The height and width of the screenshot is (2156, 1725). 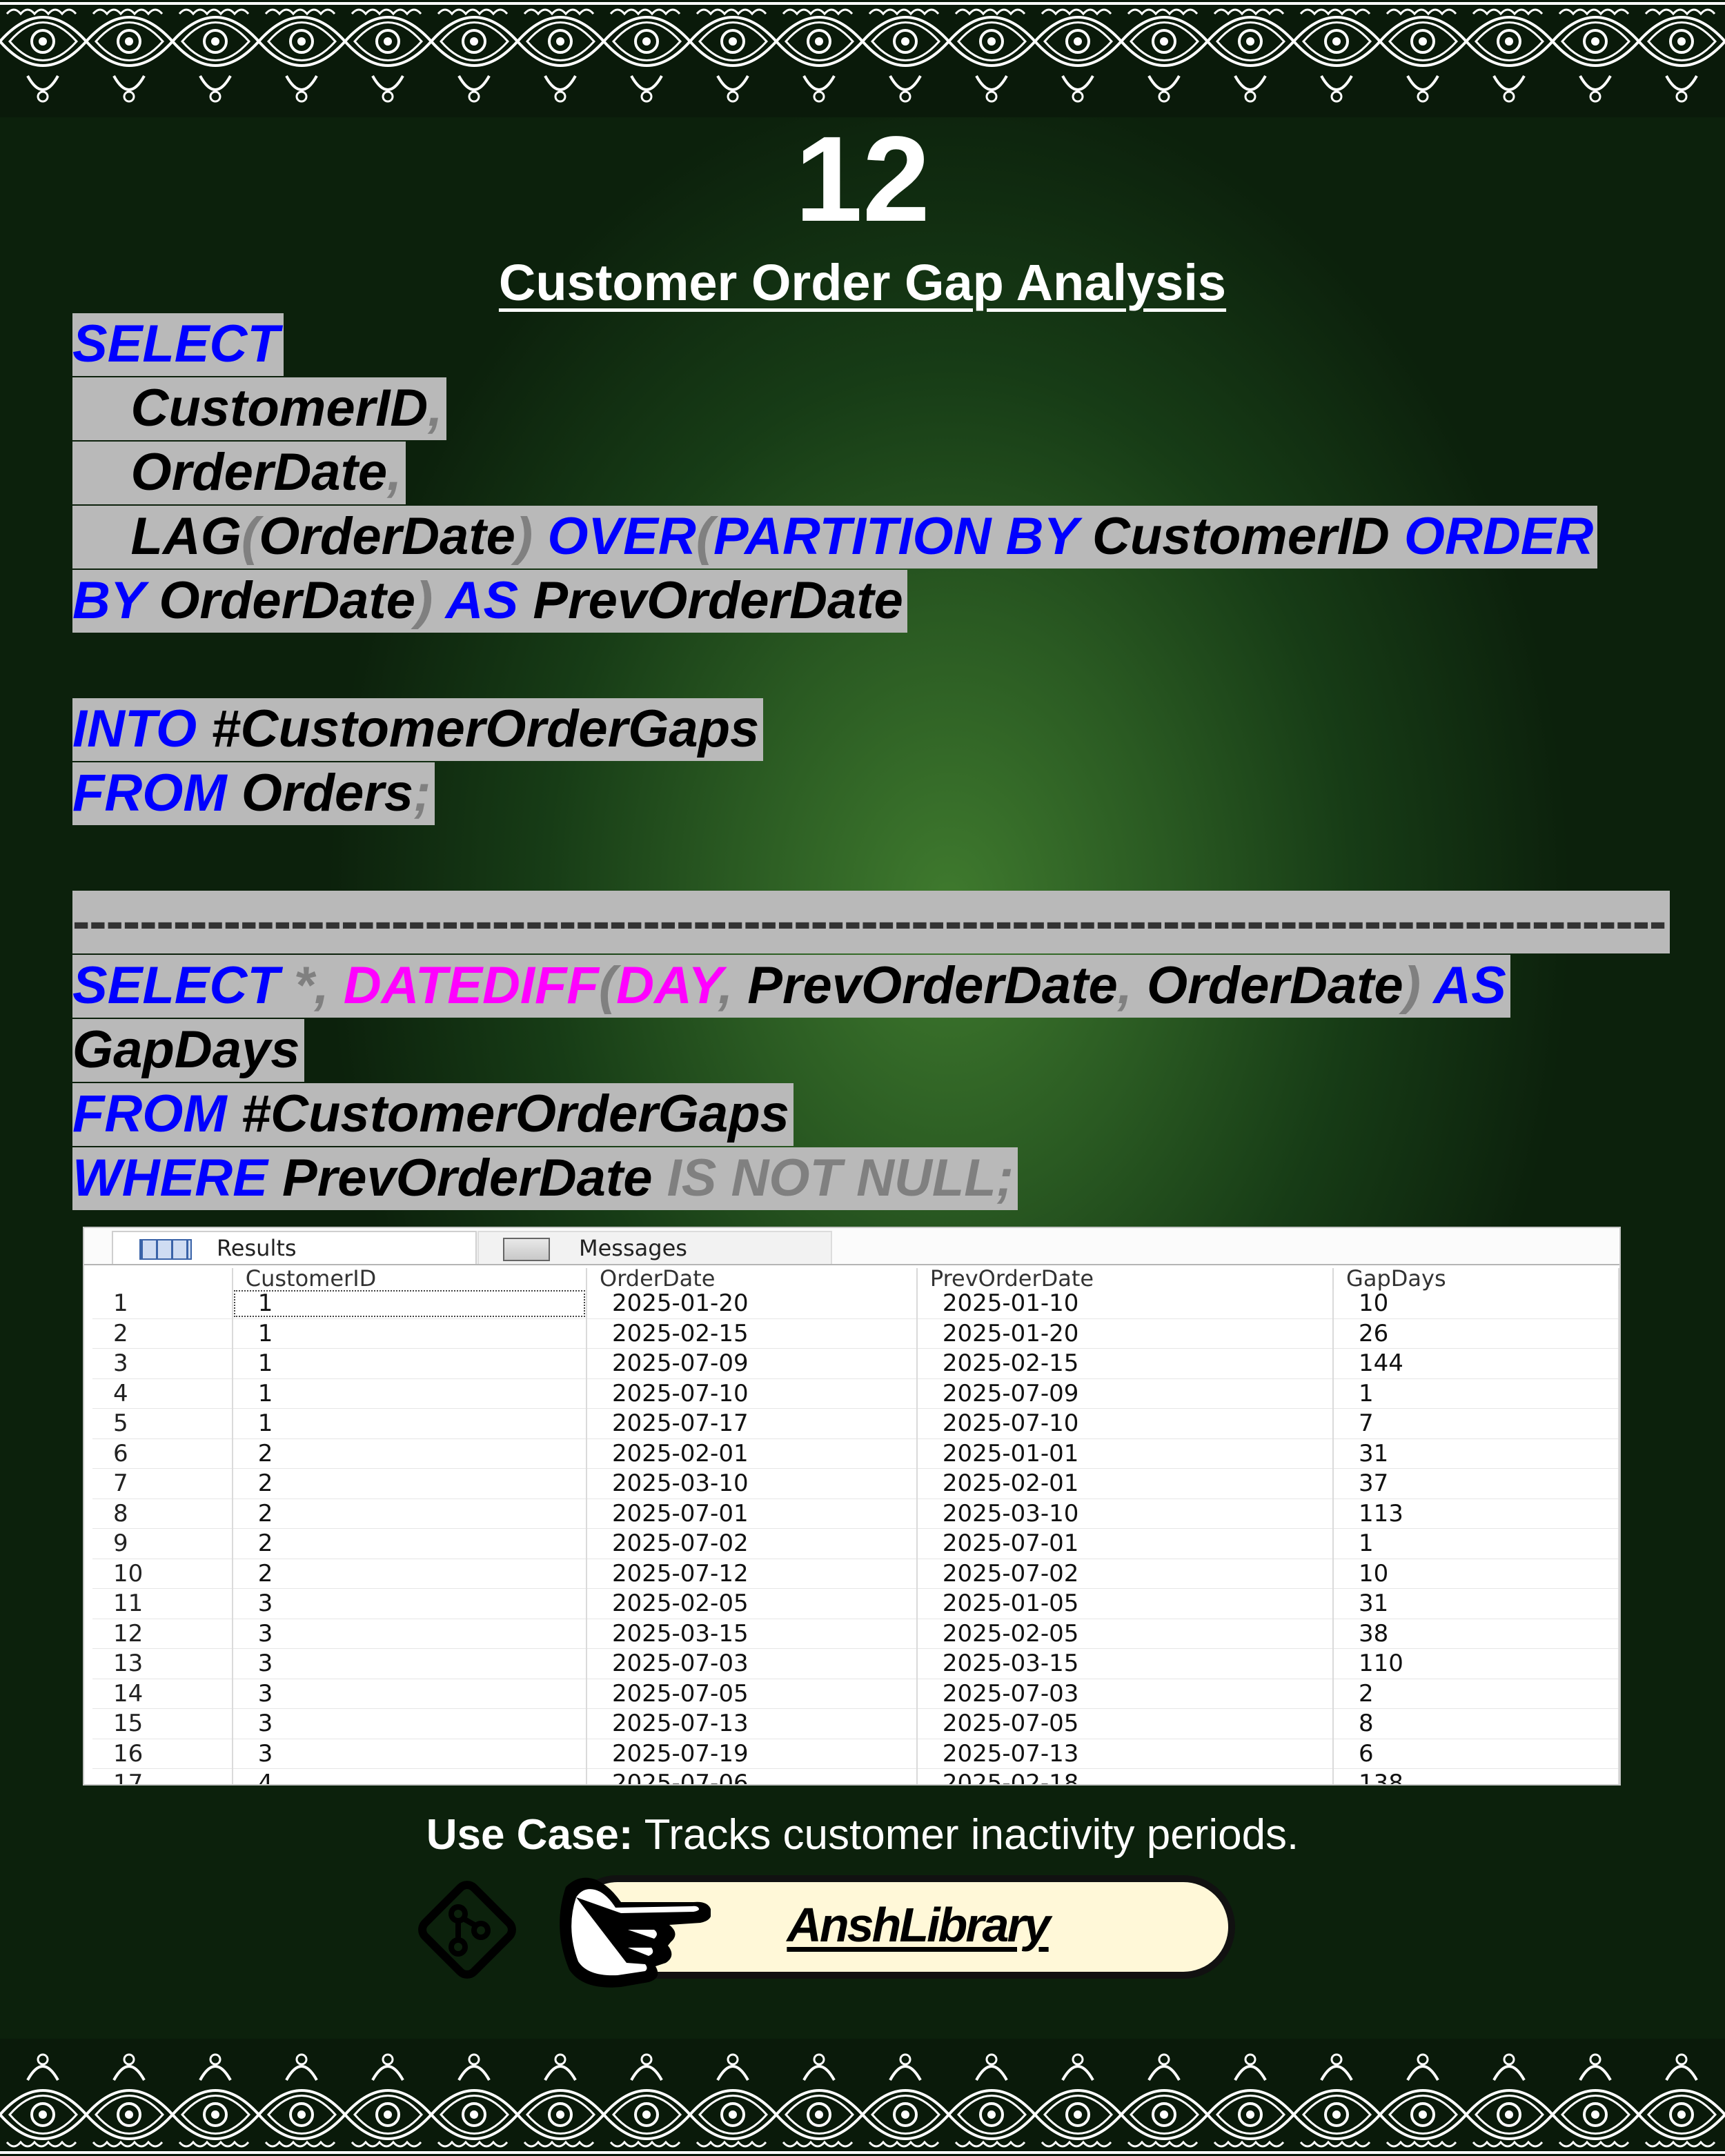 I want to click on table-row: 14 3 2025-07-05 2025-07-03 2, so click(x=855, y=1694).